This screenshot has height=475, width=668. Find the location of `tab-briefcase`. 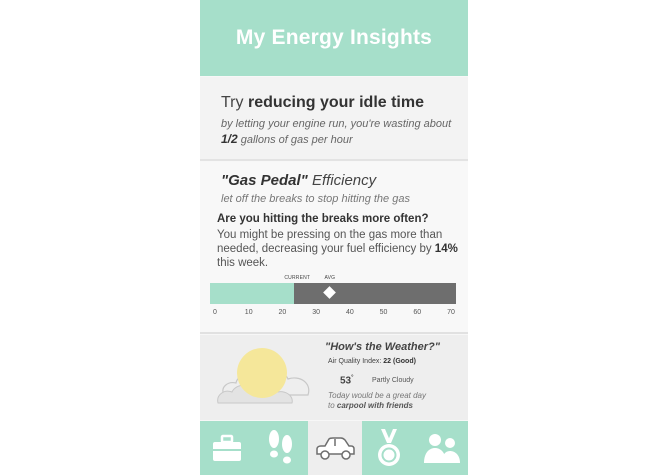

tab-briefcase is located at coordinates (227, 448).